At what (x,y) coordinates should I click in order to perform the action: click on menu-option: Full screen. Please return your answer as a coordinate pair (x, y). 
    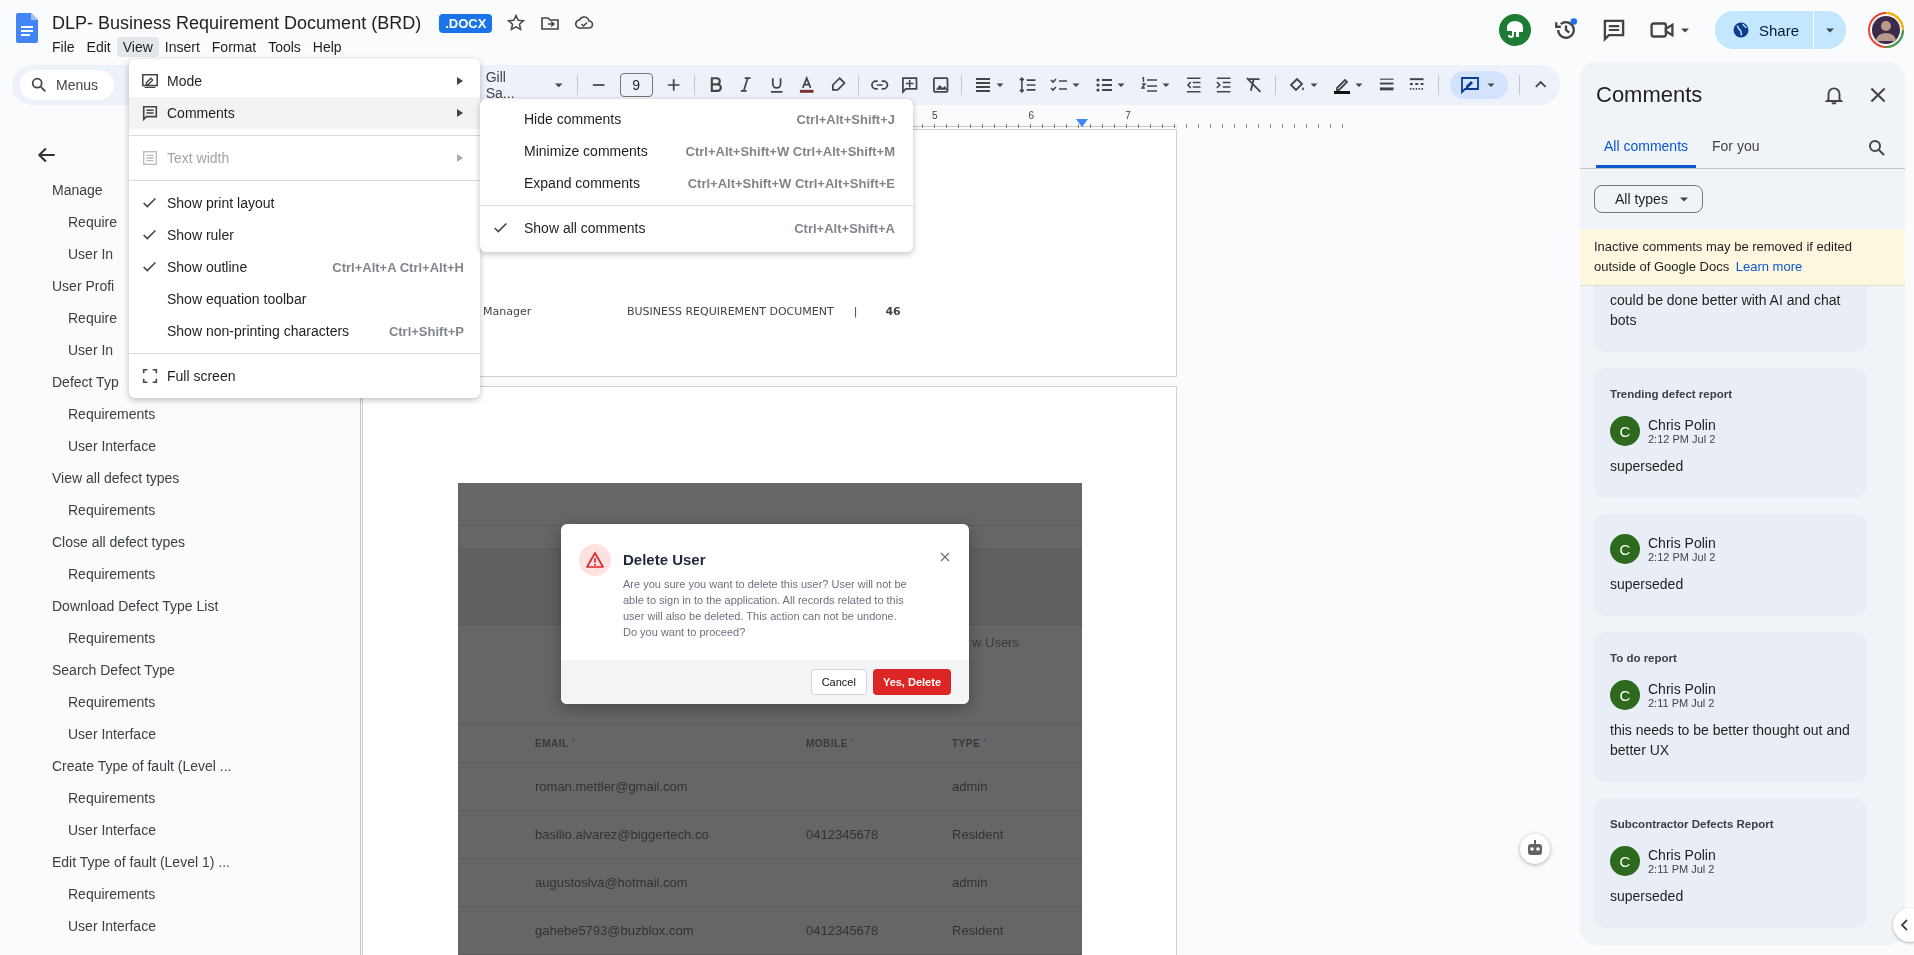
    Looking at the image, I should click on (304, 376).